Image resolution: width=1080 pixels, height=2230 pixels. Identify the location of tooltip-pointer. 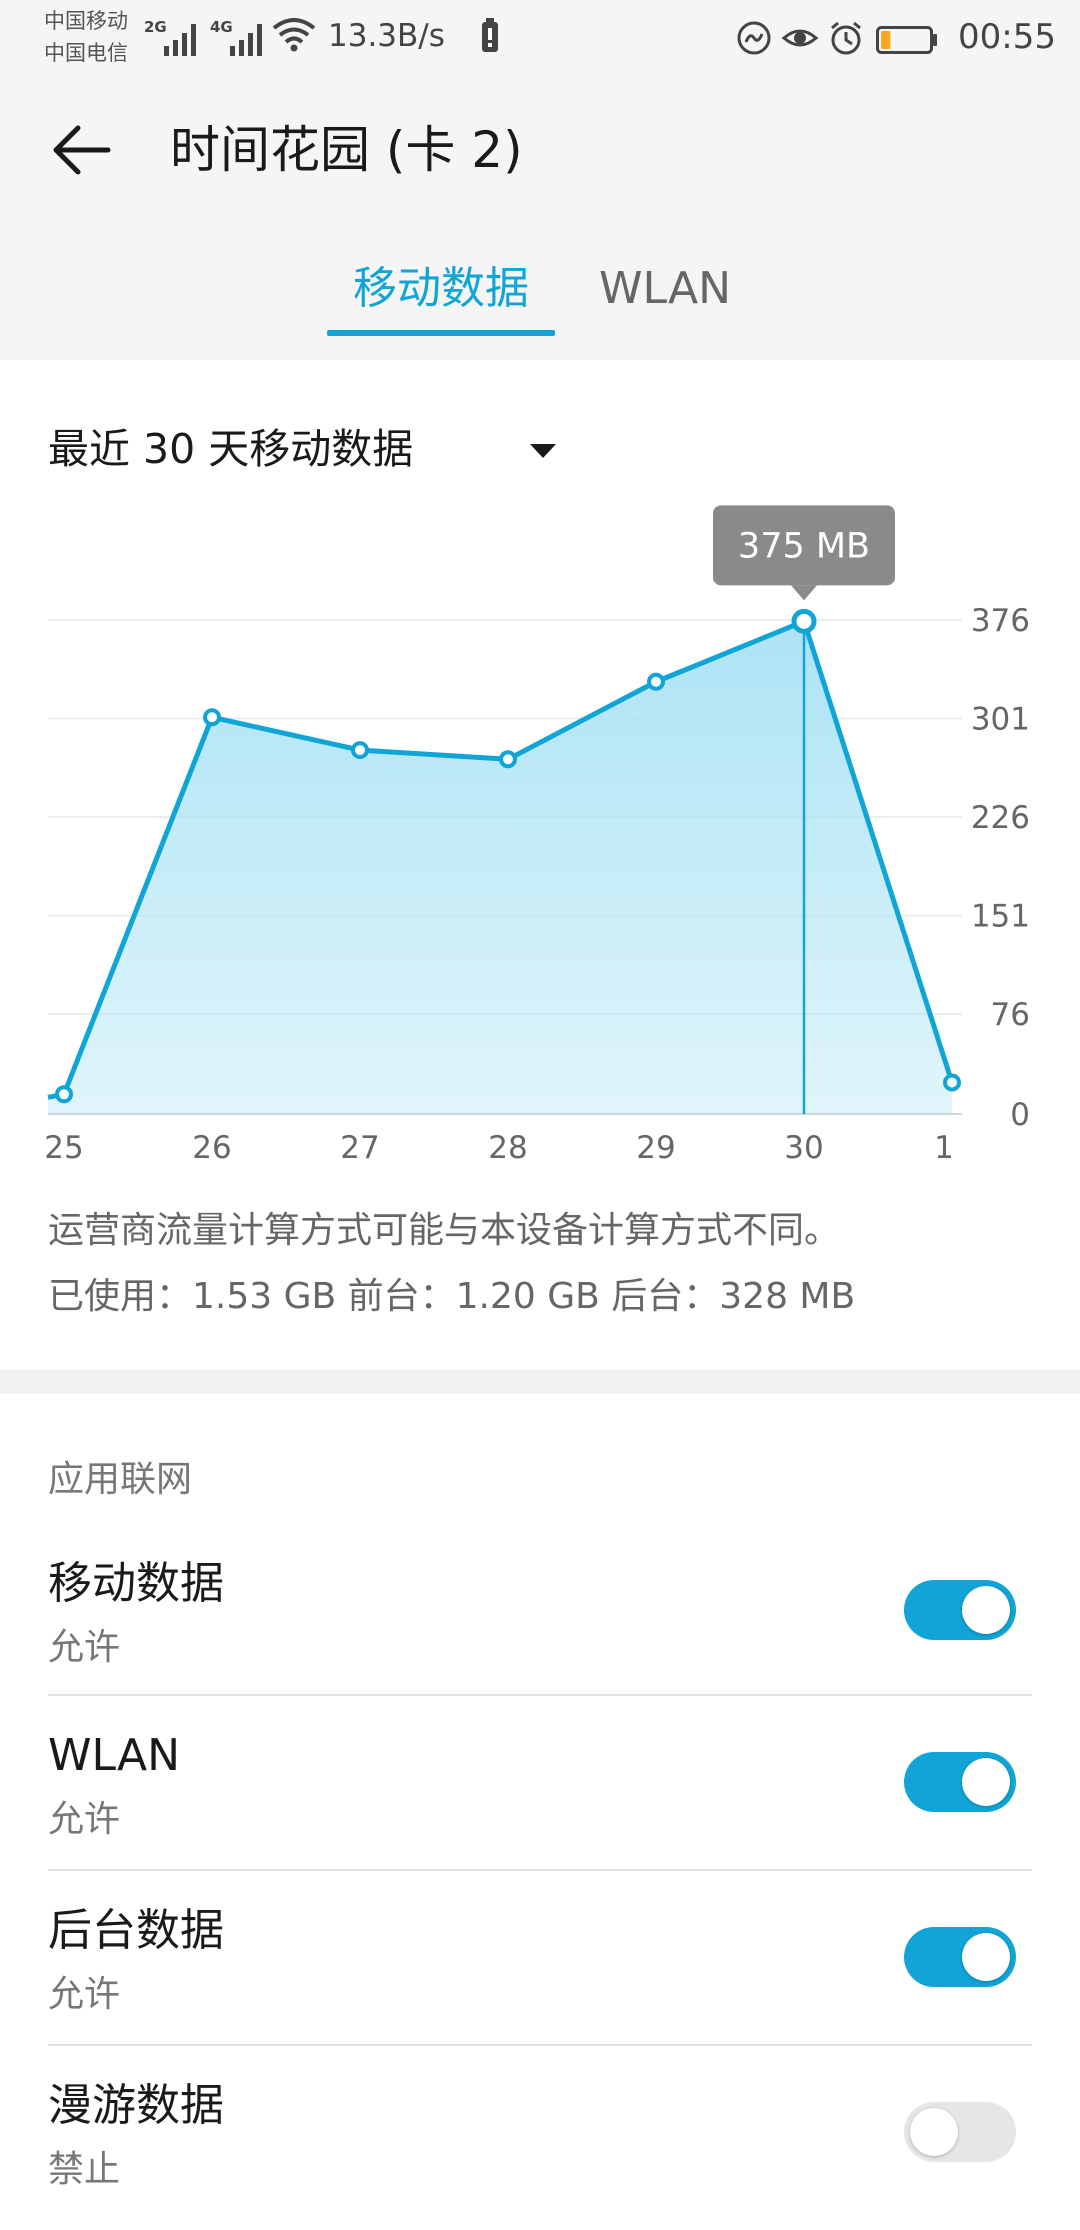
(804, 593).